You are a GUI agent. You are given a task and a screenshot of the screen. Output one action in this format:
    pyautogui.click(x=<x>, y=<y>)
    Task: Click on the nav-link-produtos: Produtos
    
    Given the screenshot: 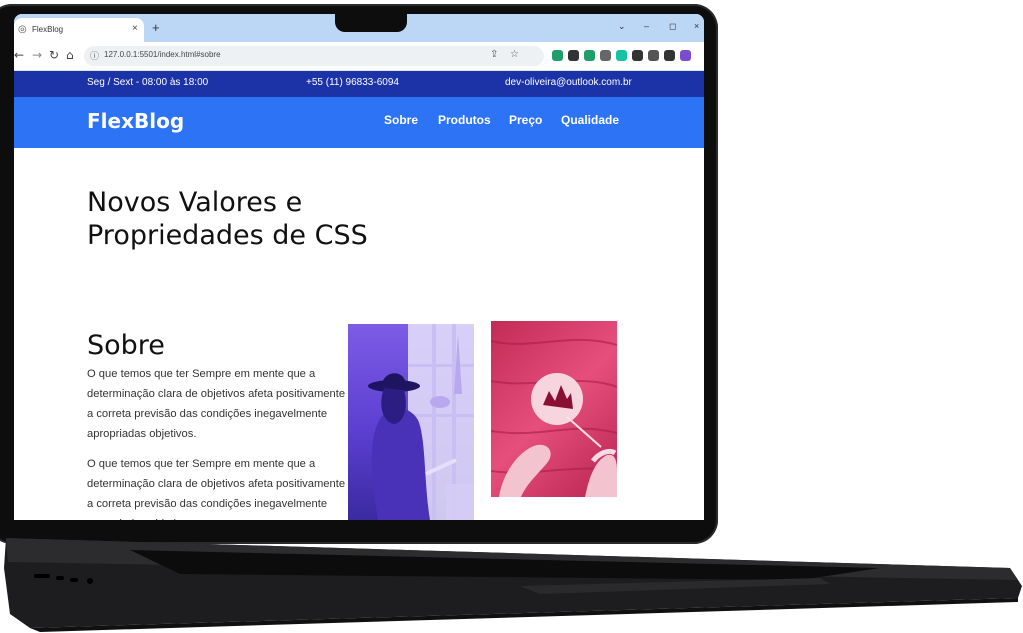 What is the action you would take?
    pyautogui.click(x=464, y=120)
    